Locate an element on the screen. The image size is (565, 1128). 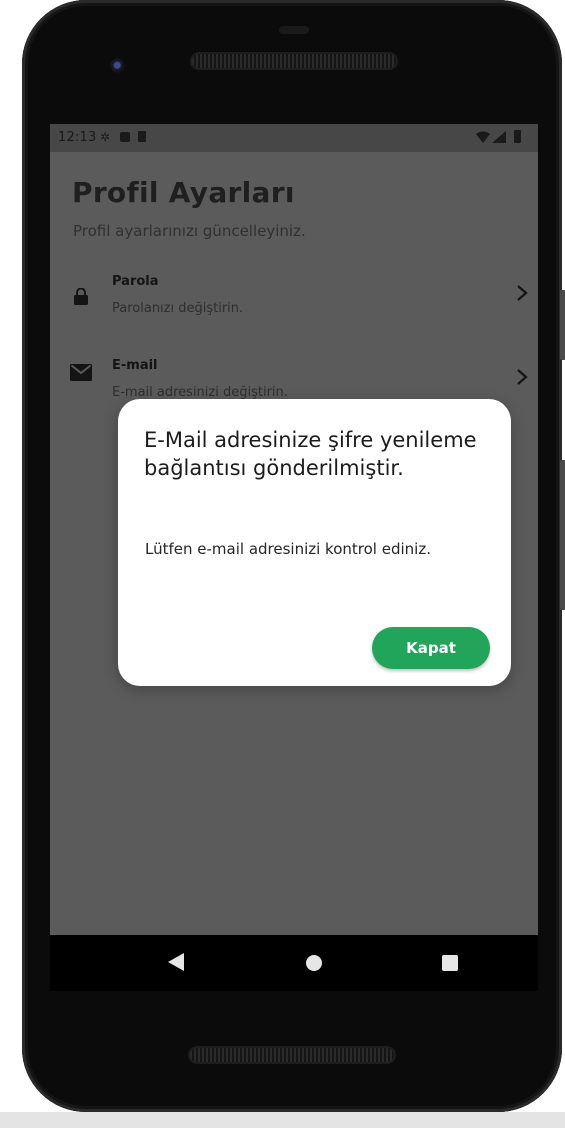
bottom-strip is located at coordinates (282, 1120).